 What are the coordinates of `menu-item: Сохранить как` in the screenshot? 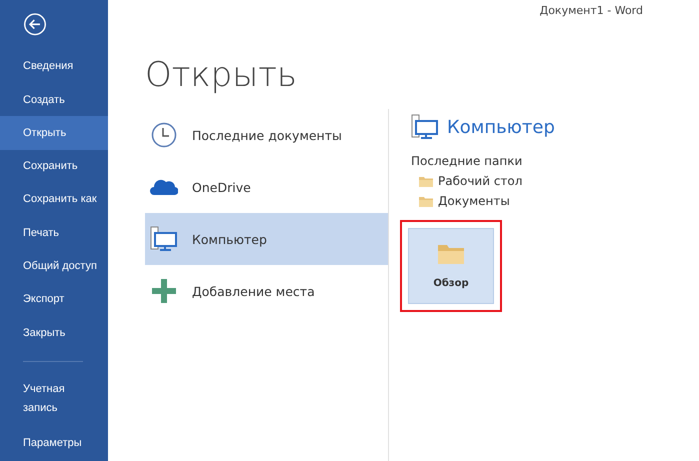 It's located at (54, 199).